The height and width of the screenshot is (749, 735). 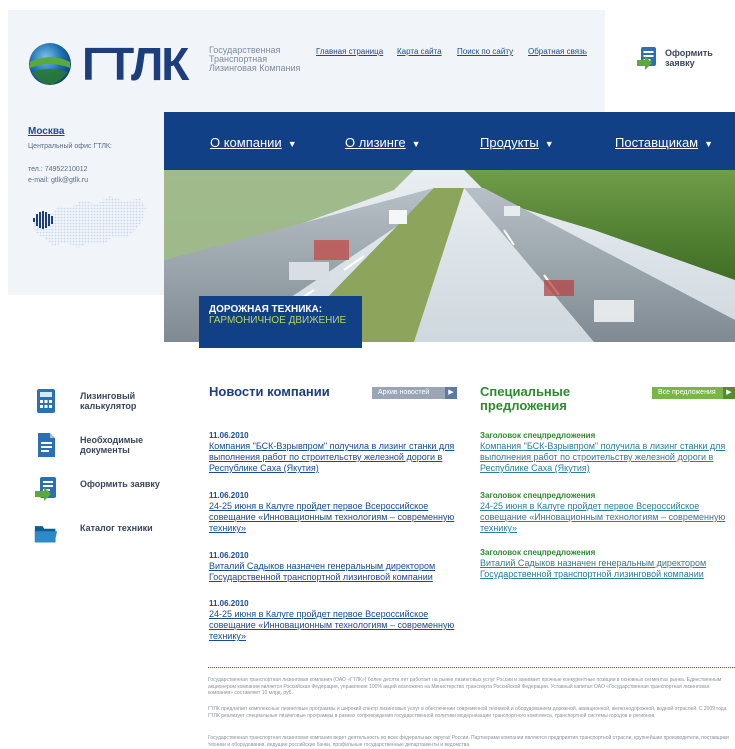 I want to click on nav-about-company: О компании ▼, so click(x=253, y=142).